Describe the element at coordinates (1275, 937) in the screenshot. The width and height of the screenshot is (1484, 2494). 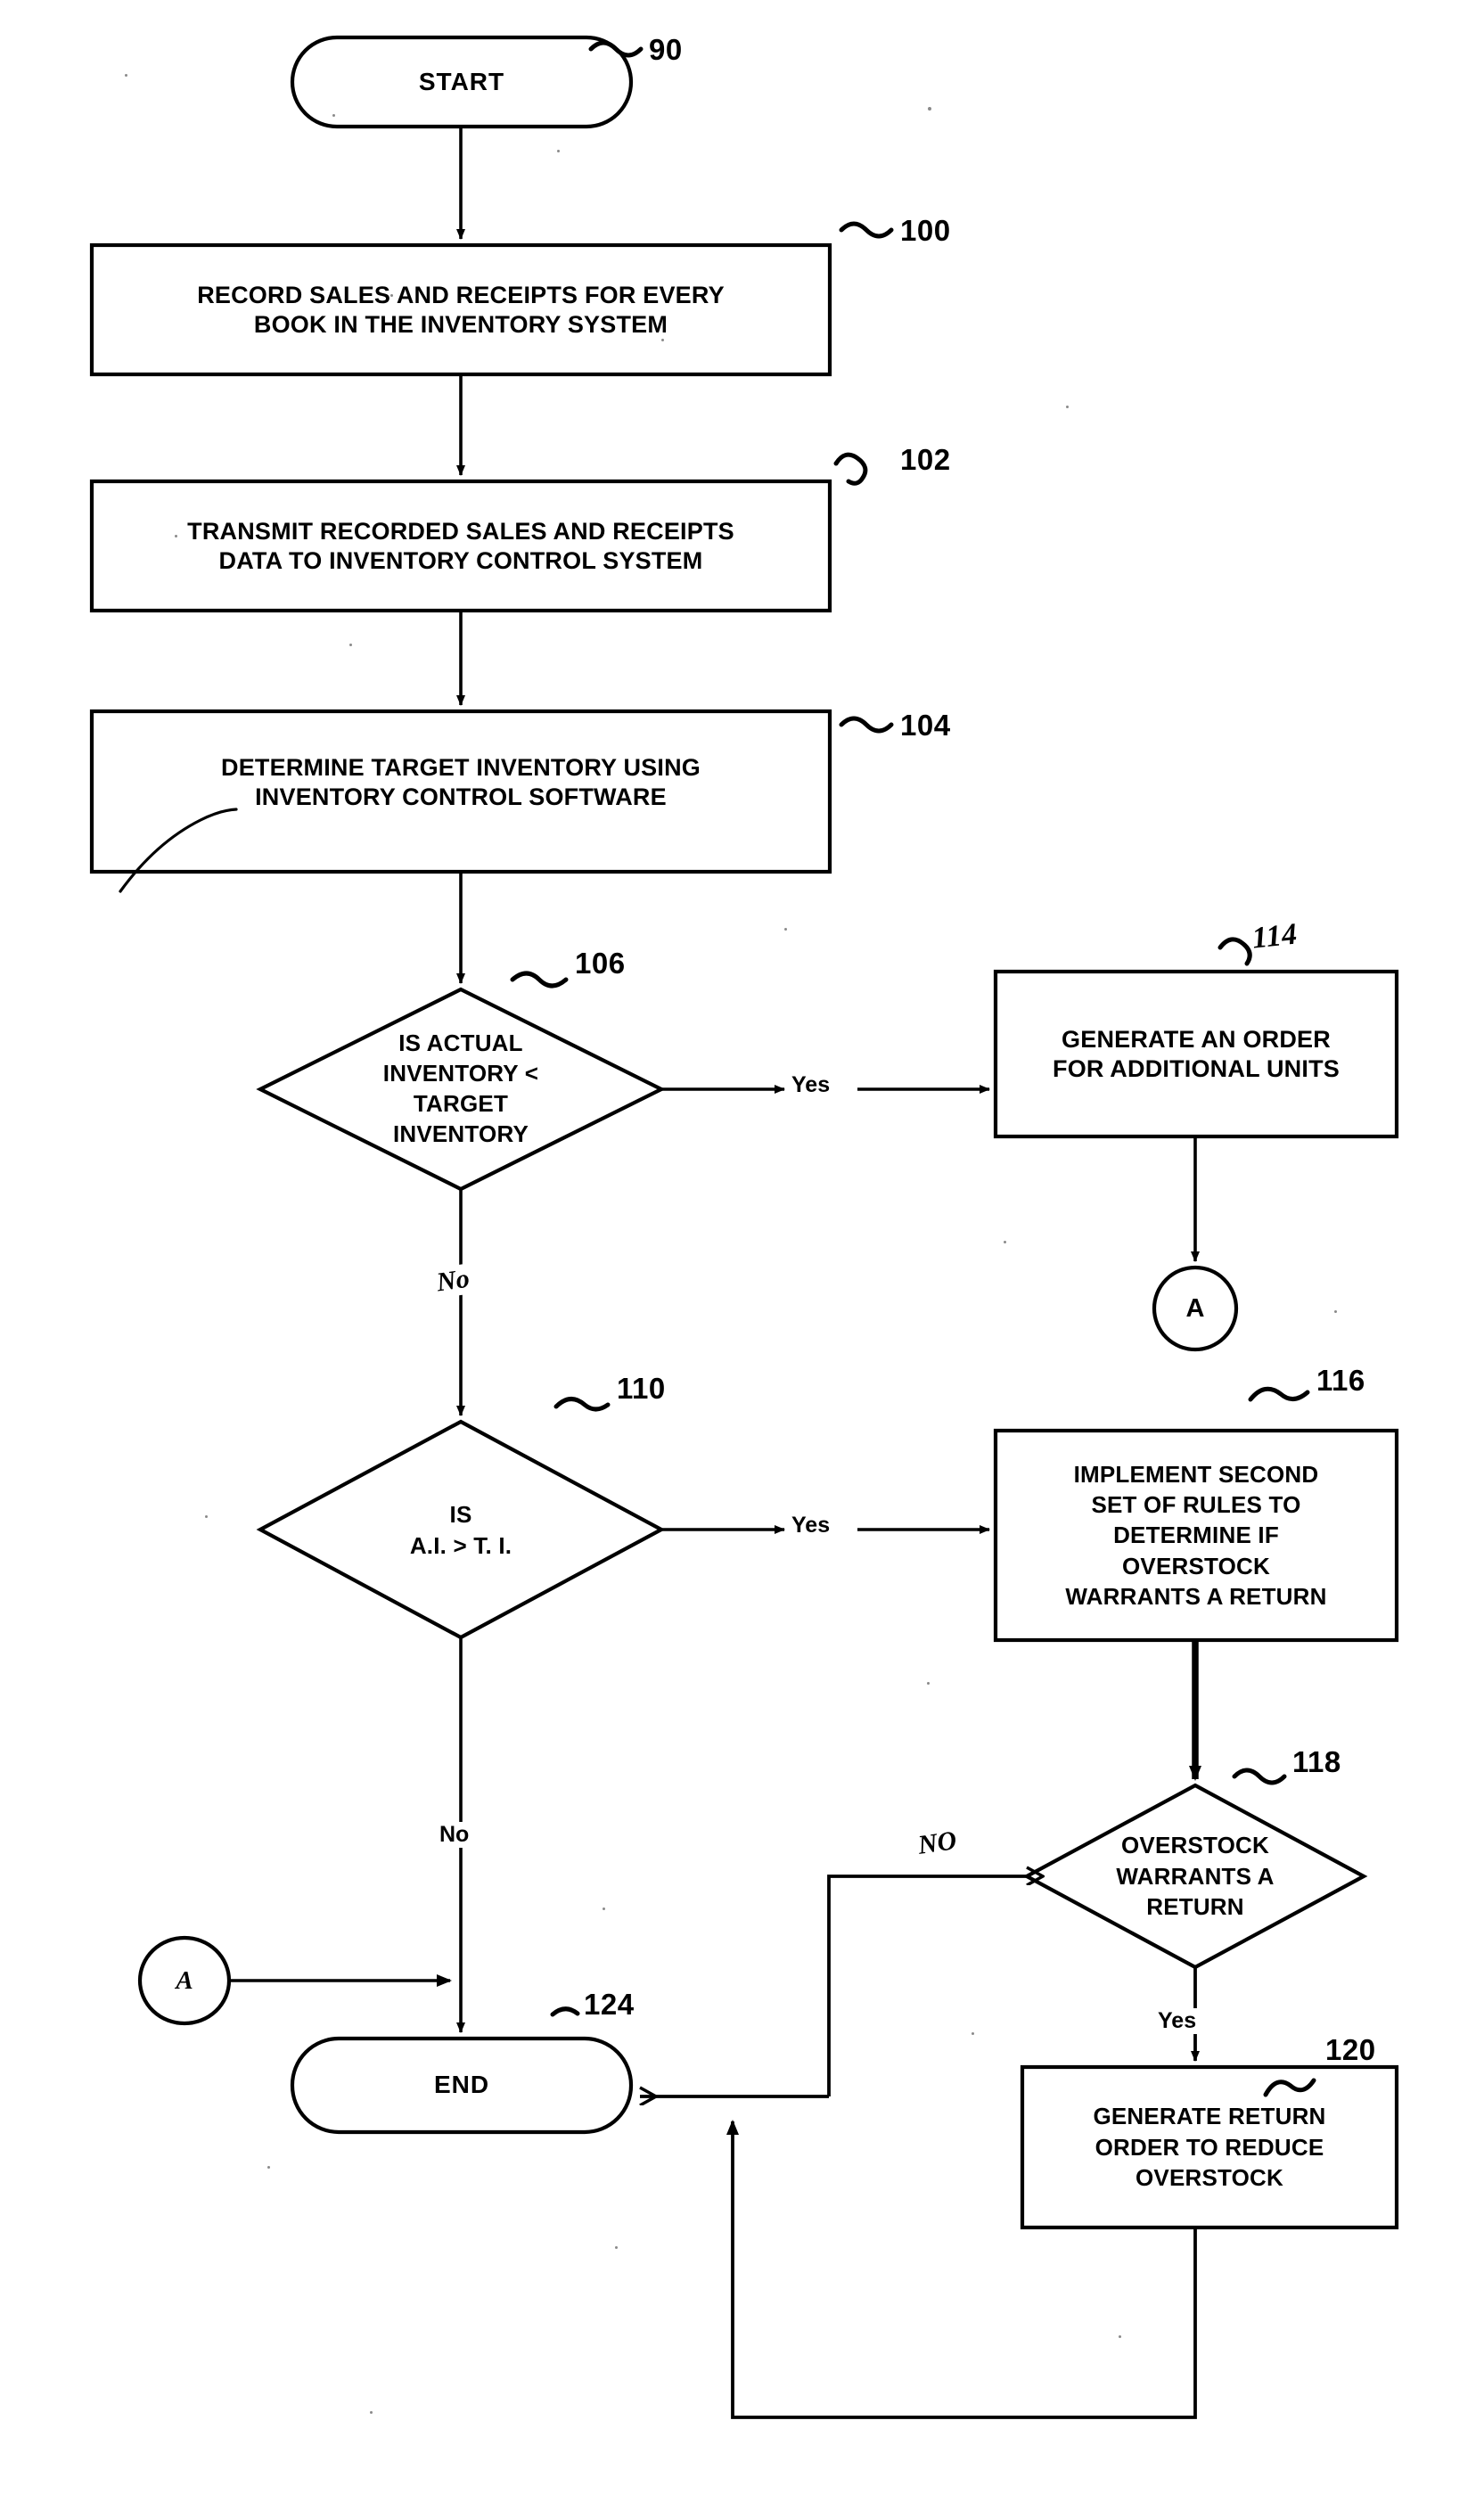
I see `ref-114: 114` at that location.